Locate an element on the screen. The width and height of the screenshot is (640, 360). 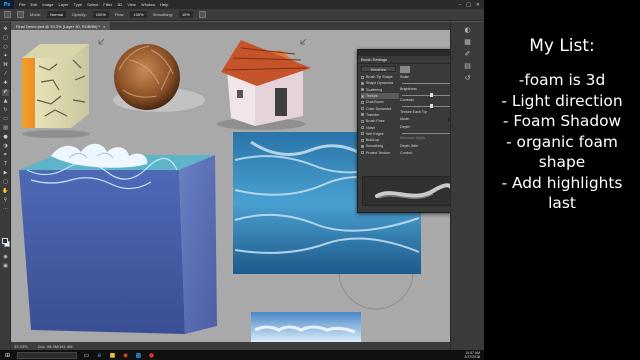
depth-jitter-label: Depth Jitter is located at coordinates (409, 145).